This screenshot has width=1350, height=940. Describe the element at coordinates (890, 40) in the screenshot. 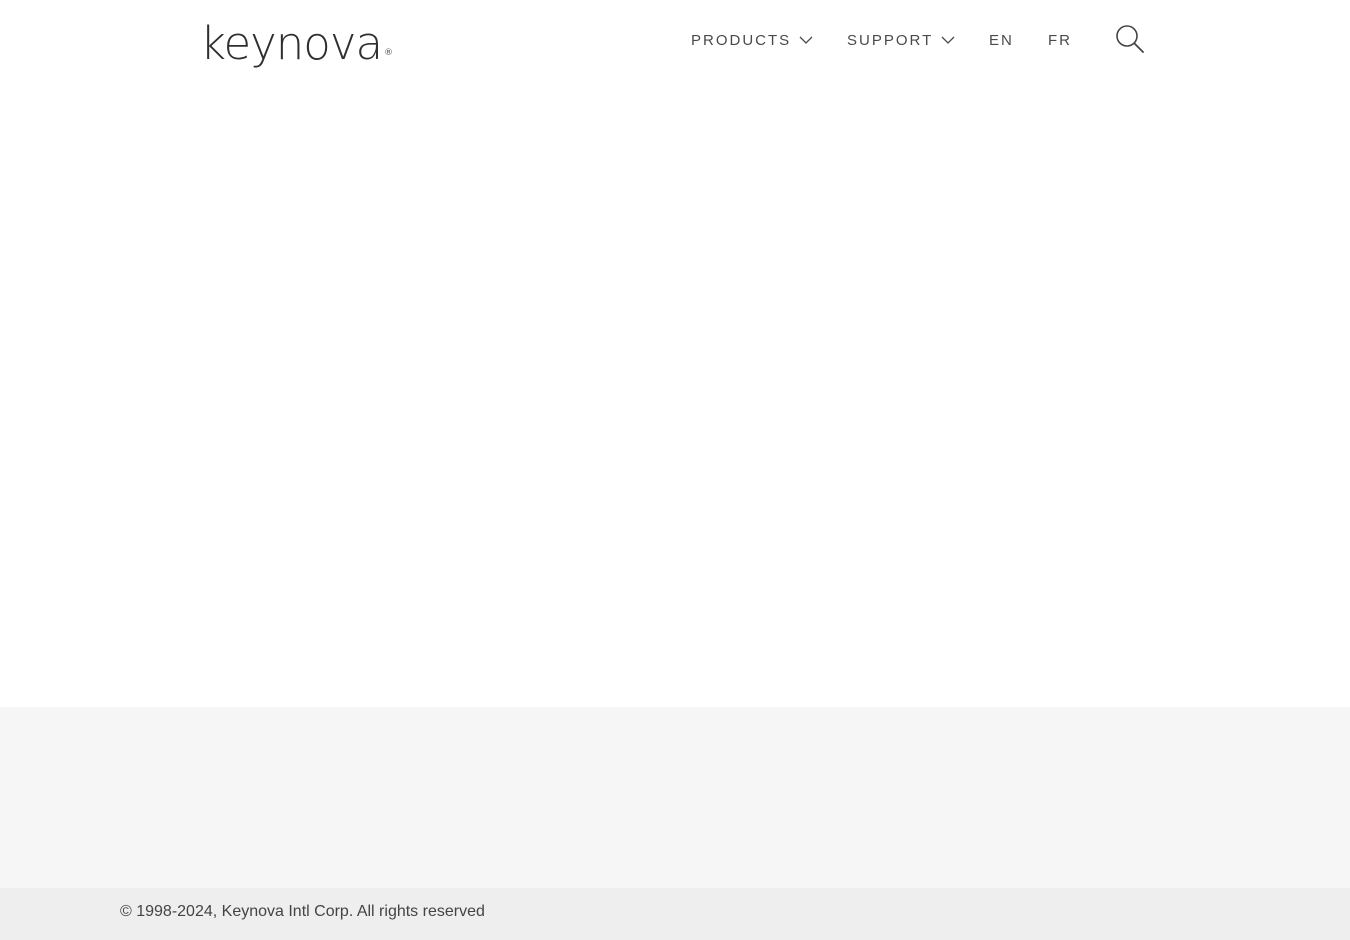

I see `nav-support-label: SUPPORT` at that location.